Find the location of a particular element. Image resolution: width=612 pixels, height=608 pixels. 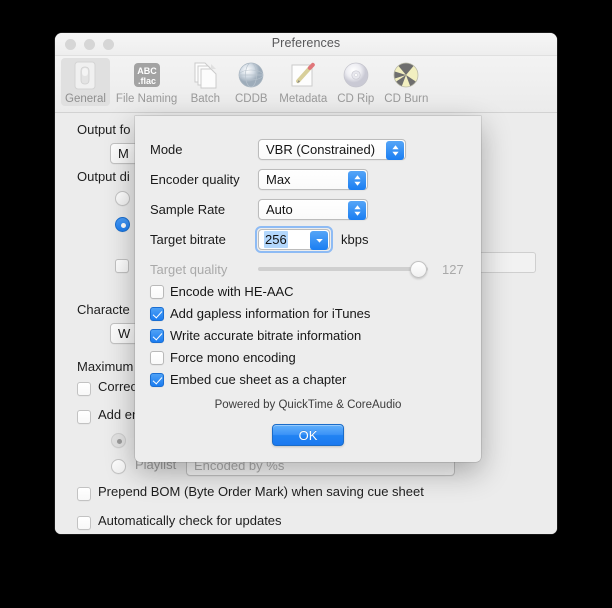

tab-cddb-label: CDDB is located at coordinates (251, 99).